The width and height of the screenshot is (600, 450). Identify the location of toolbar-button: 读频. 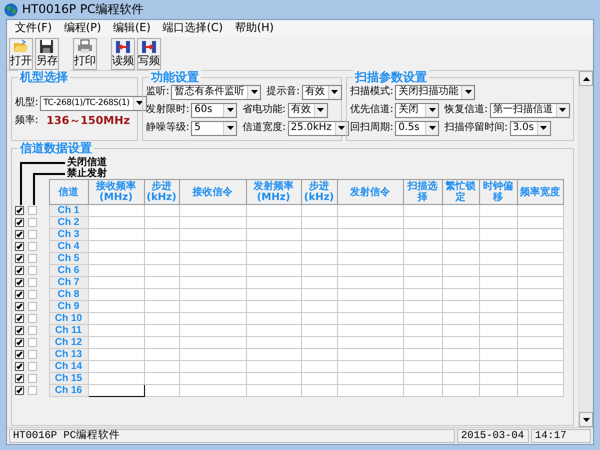
(123, 54).